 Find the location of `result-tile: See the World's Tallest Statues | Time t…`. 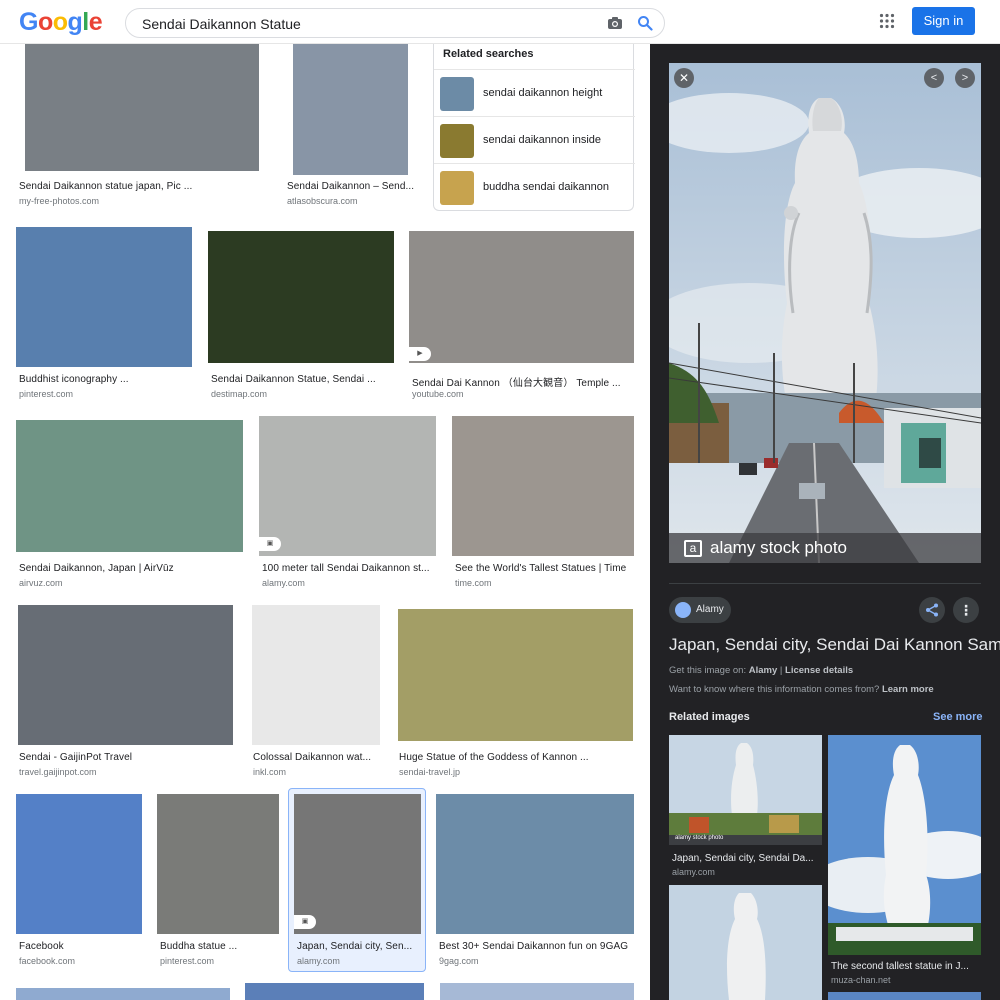

result-tile: See the World's Tallest Statues | Time t… is located at coordinates (543, 503).